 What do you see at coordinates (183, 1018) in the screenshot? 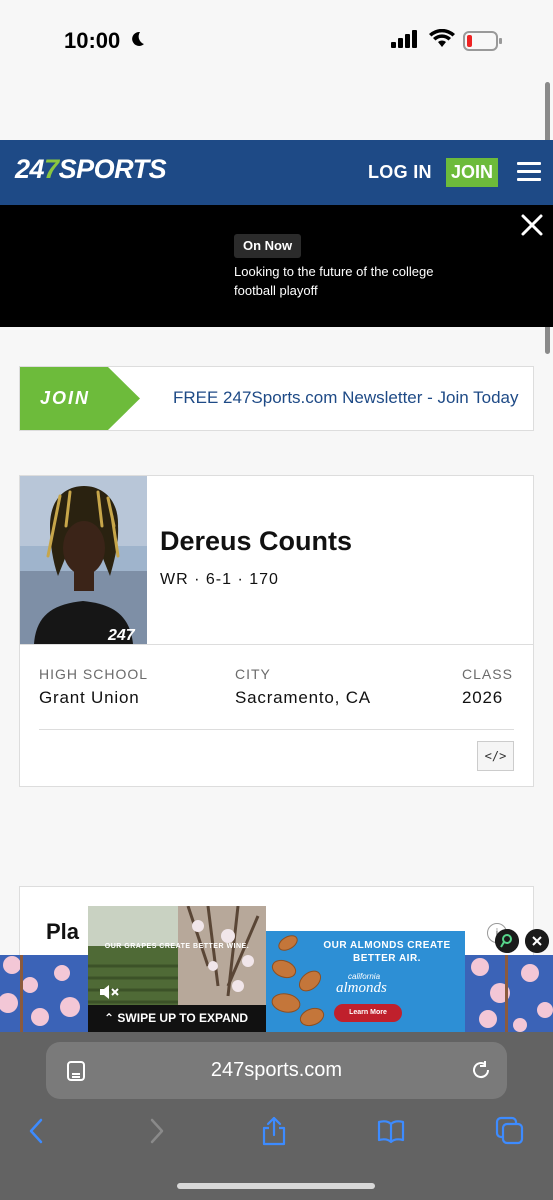
I see `swipe-label: SWIPE UP TO EXPAND` at bounding box center [183, 1018].